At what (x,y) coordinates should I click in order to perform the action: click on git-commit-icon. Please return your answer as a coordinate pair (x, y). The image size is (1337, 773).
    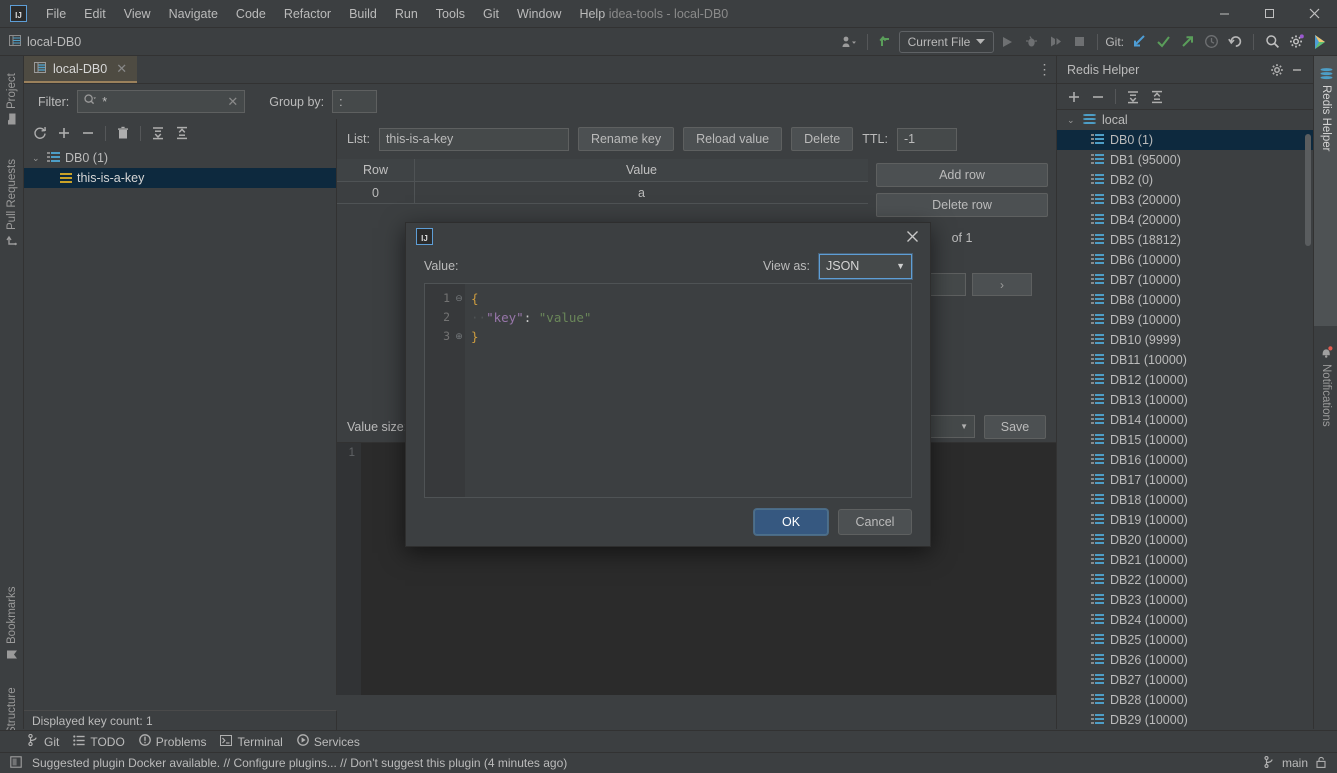
    Looking at the image, I should click on (1163, 42).